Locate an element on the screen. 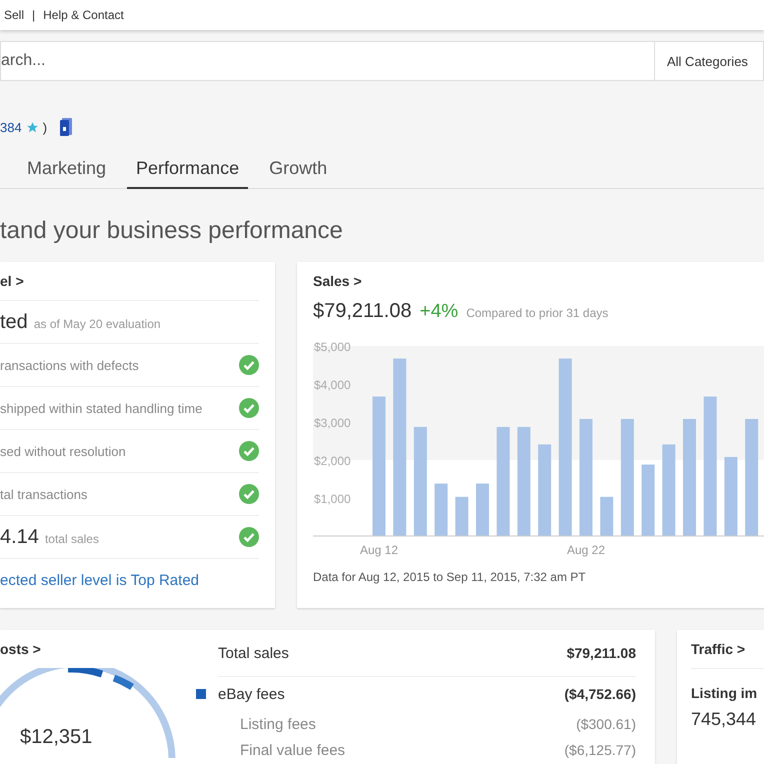 This screenshot has width=764, height=764. cost-amount: ($4,752.66) is located at coordinates (600, 694).